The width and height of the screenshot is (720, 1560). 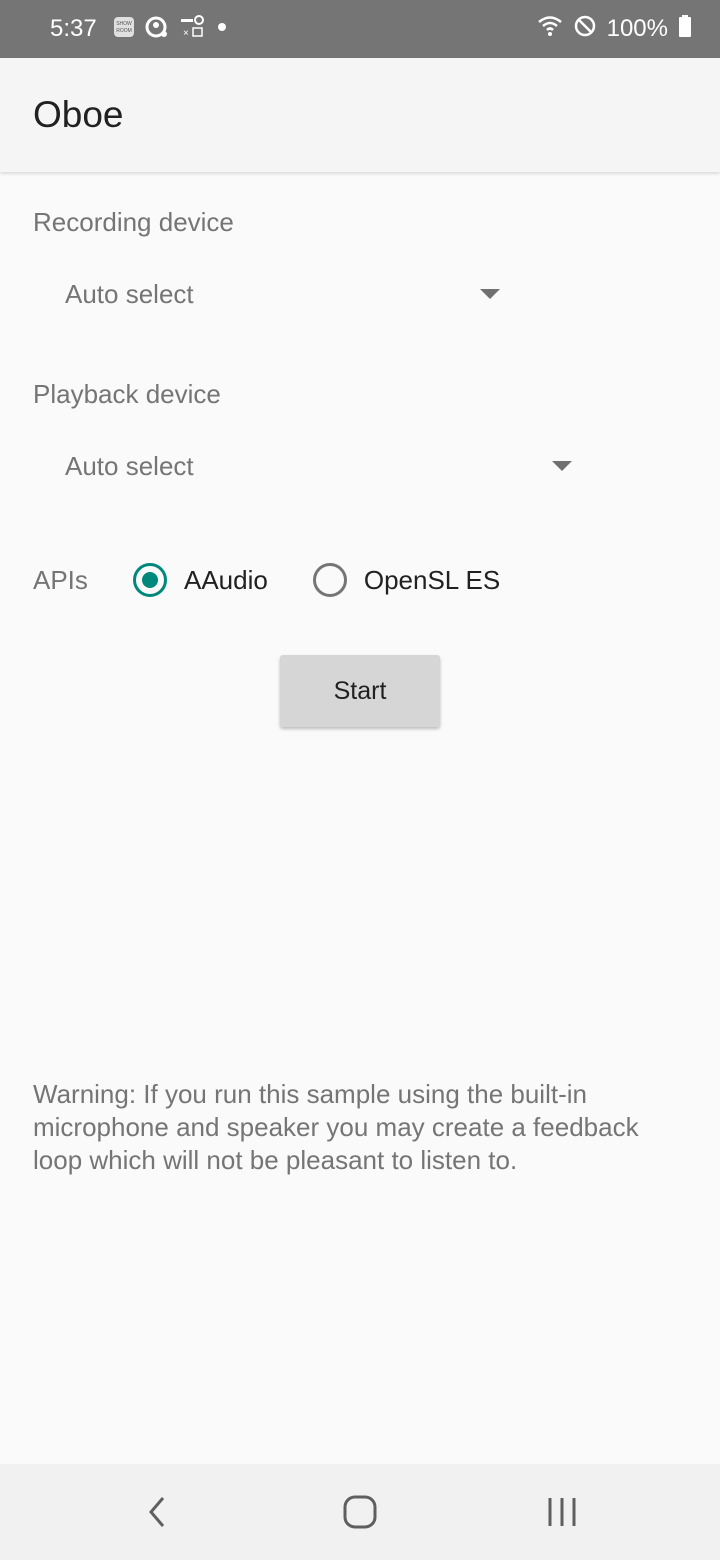 I want to click on recording-device-value: Auto select, so click(x=129, y=293).